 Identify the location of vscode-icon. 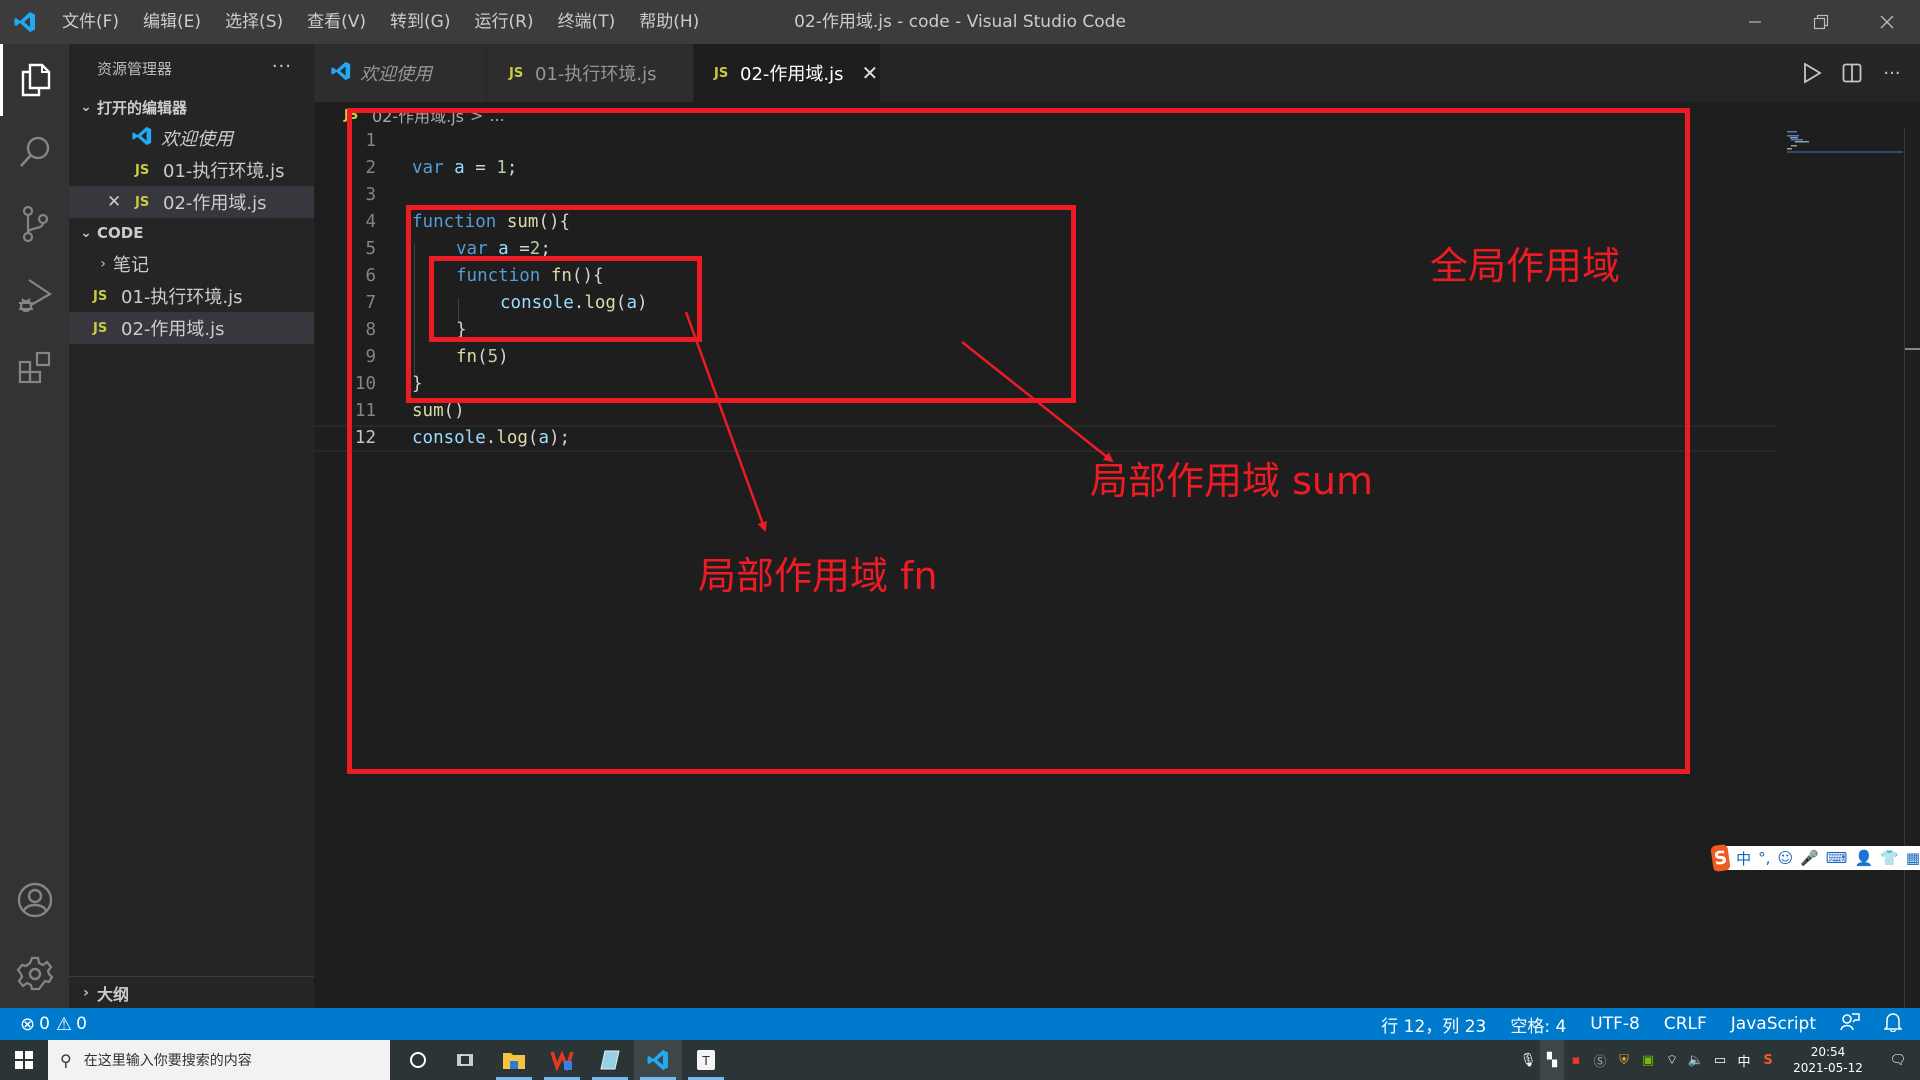
(146, 138).